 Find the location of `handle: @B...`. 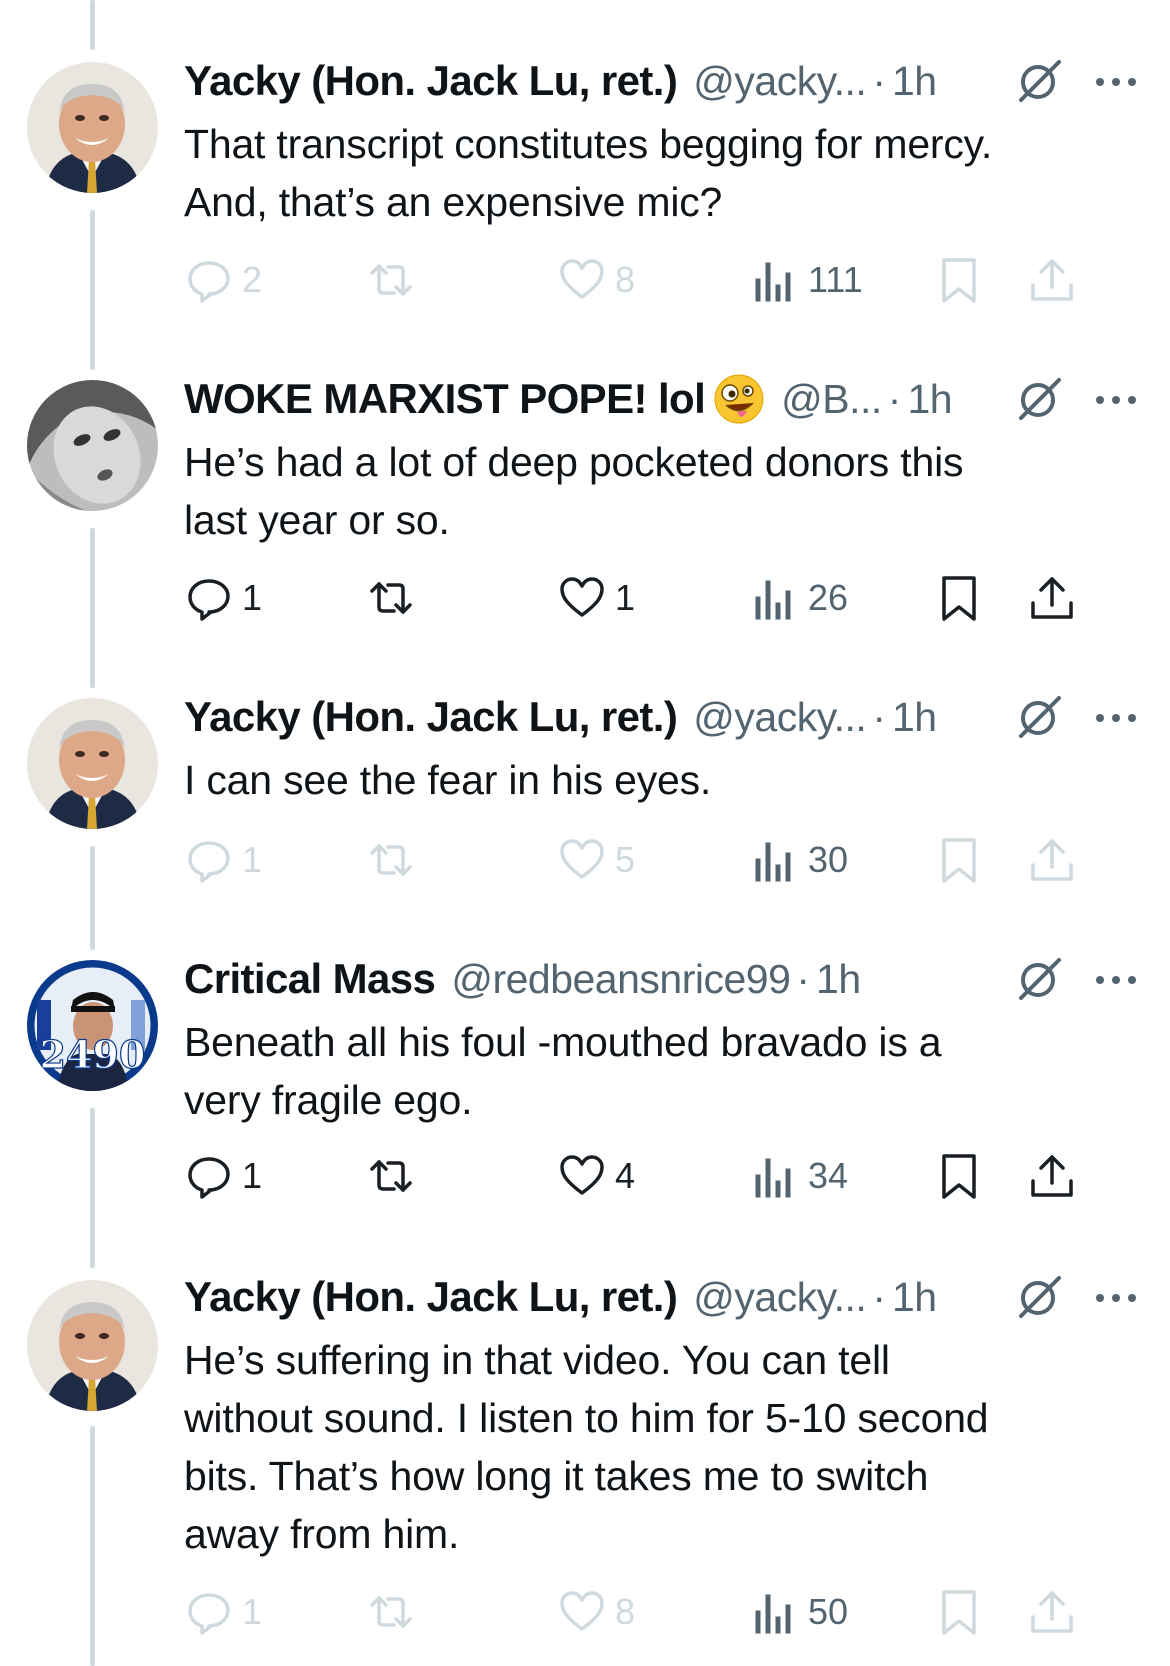

handle: @B... is located at coordinates (831, 399).